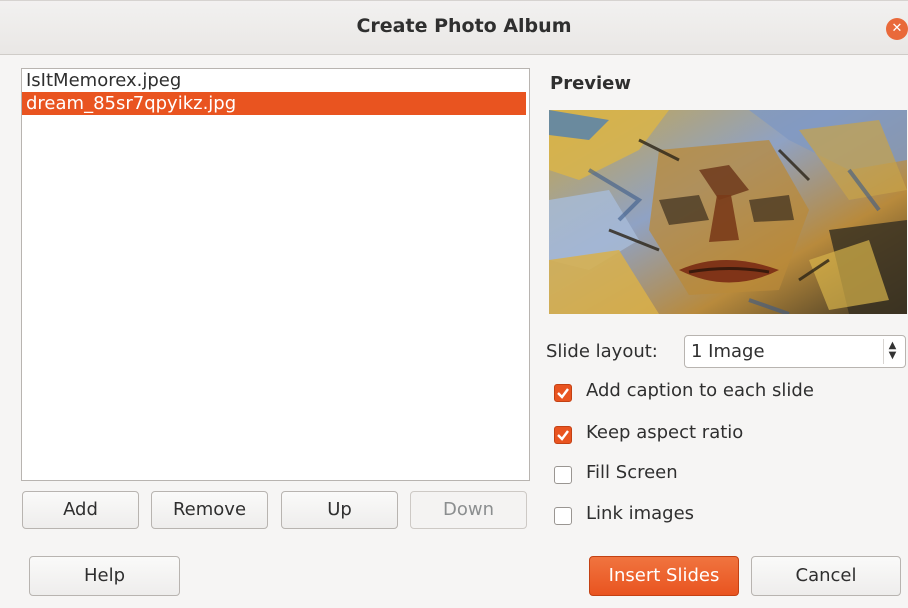 This screenshot has width=908, height=608. Describe the element at coordinates (209, 510) in the screenshot. I see `remove-button: Remove` at that location.